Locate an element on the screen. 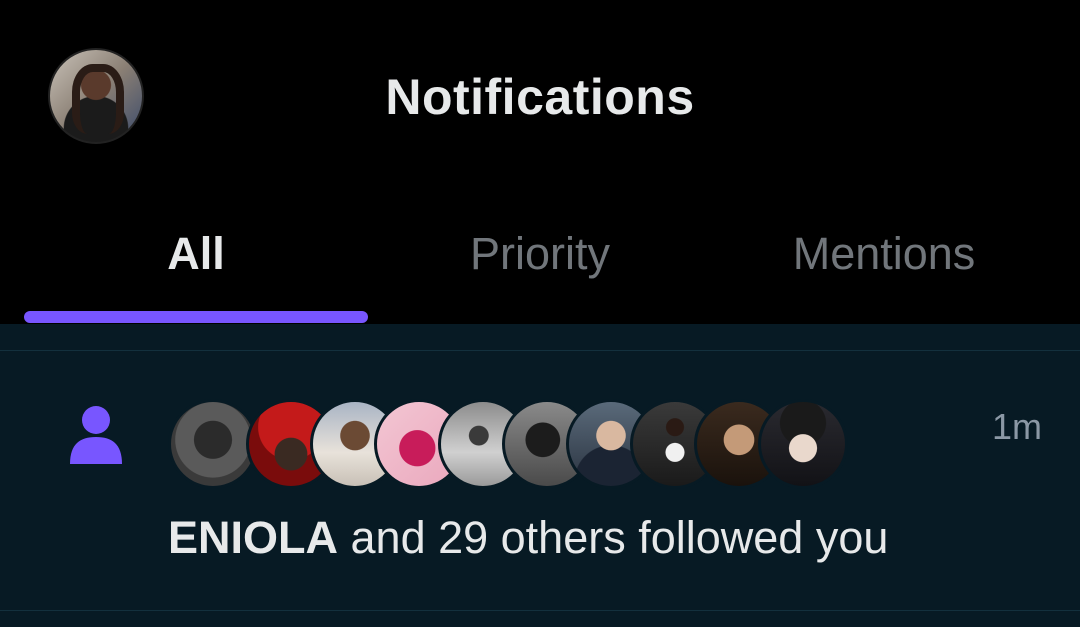 This screenshot has height=627, width=1080. notification-message: and 29 others followed you is located at coordinates (613, 537).